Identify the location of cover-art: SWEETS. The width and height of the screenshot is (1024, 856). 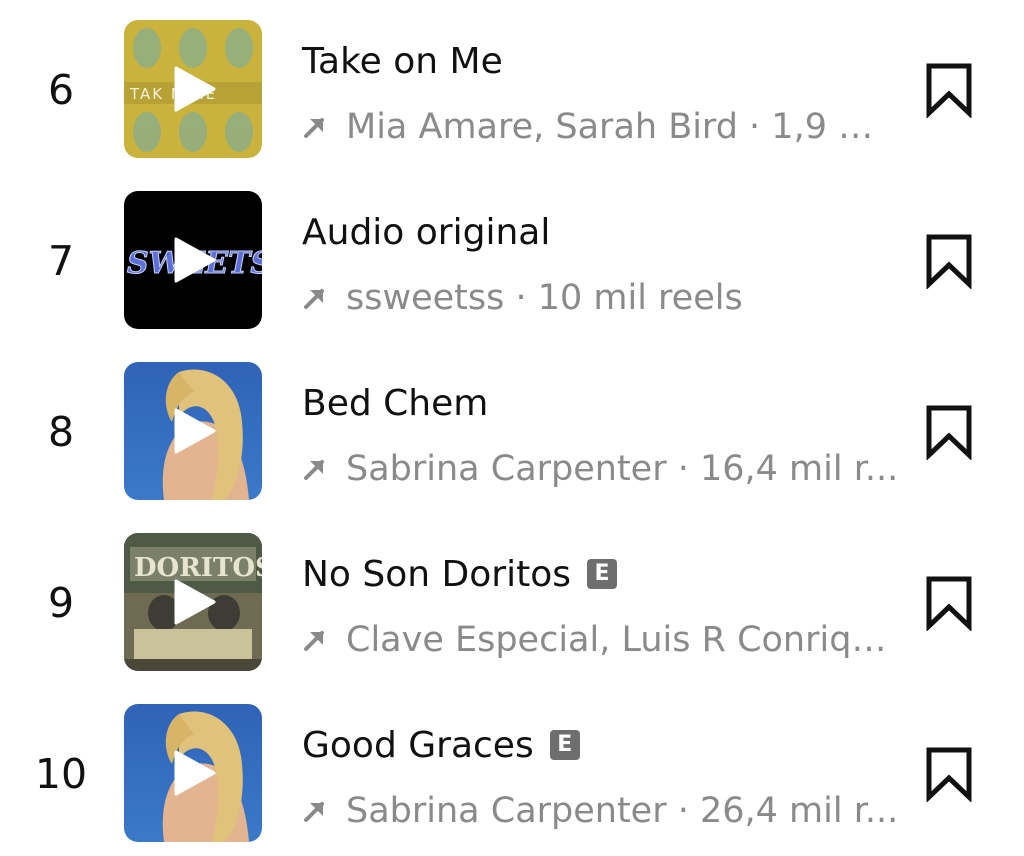
(193, 260).